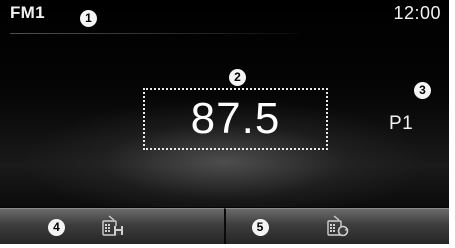 This screenshot has height=248, width=455. I want to click on frequency-box: 87.5, so click(235, 119).